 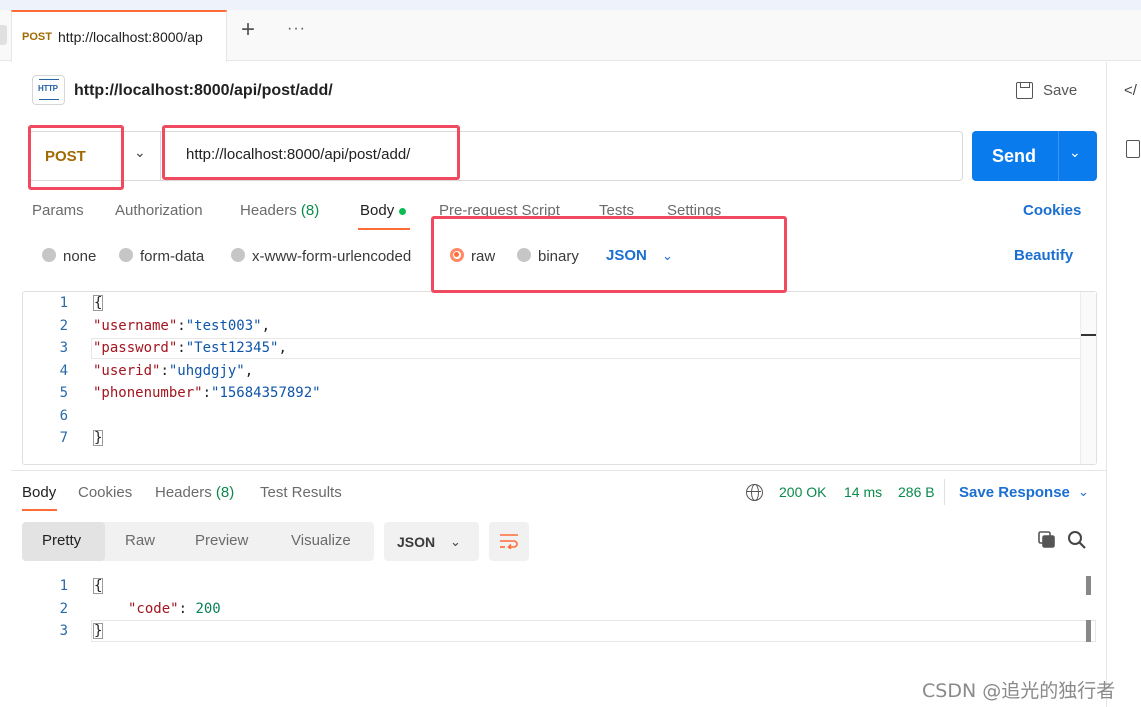 I want to click on active-tab-underline, so click(x=384, y=229).